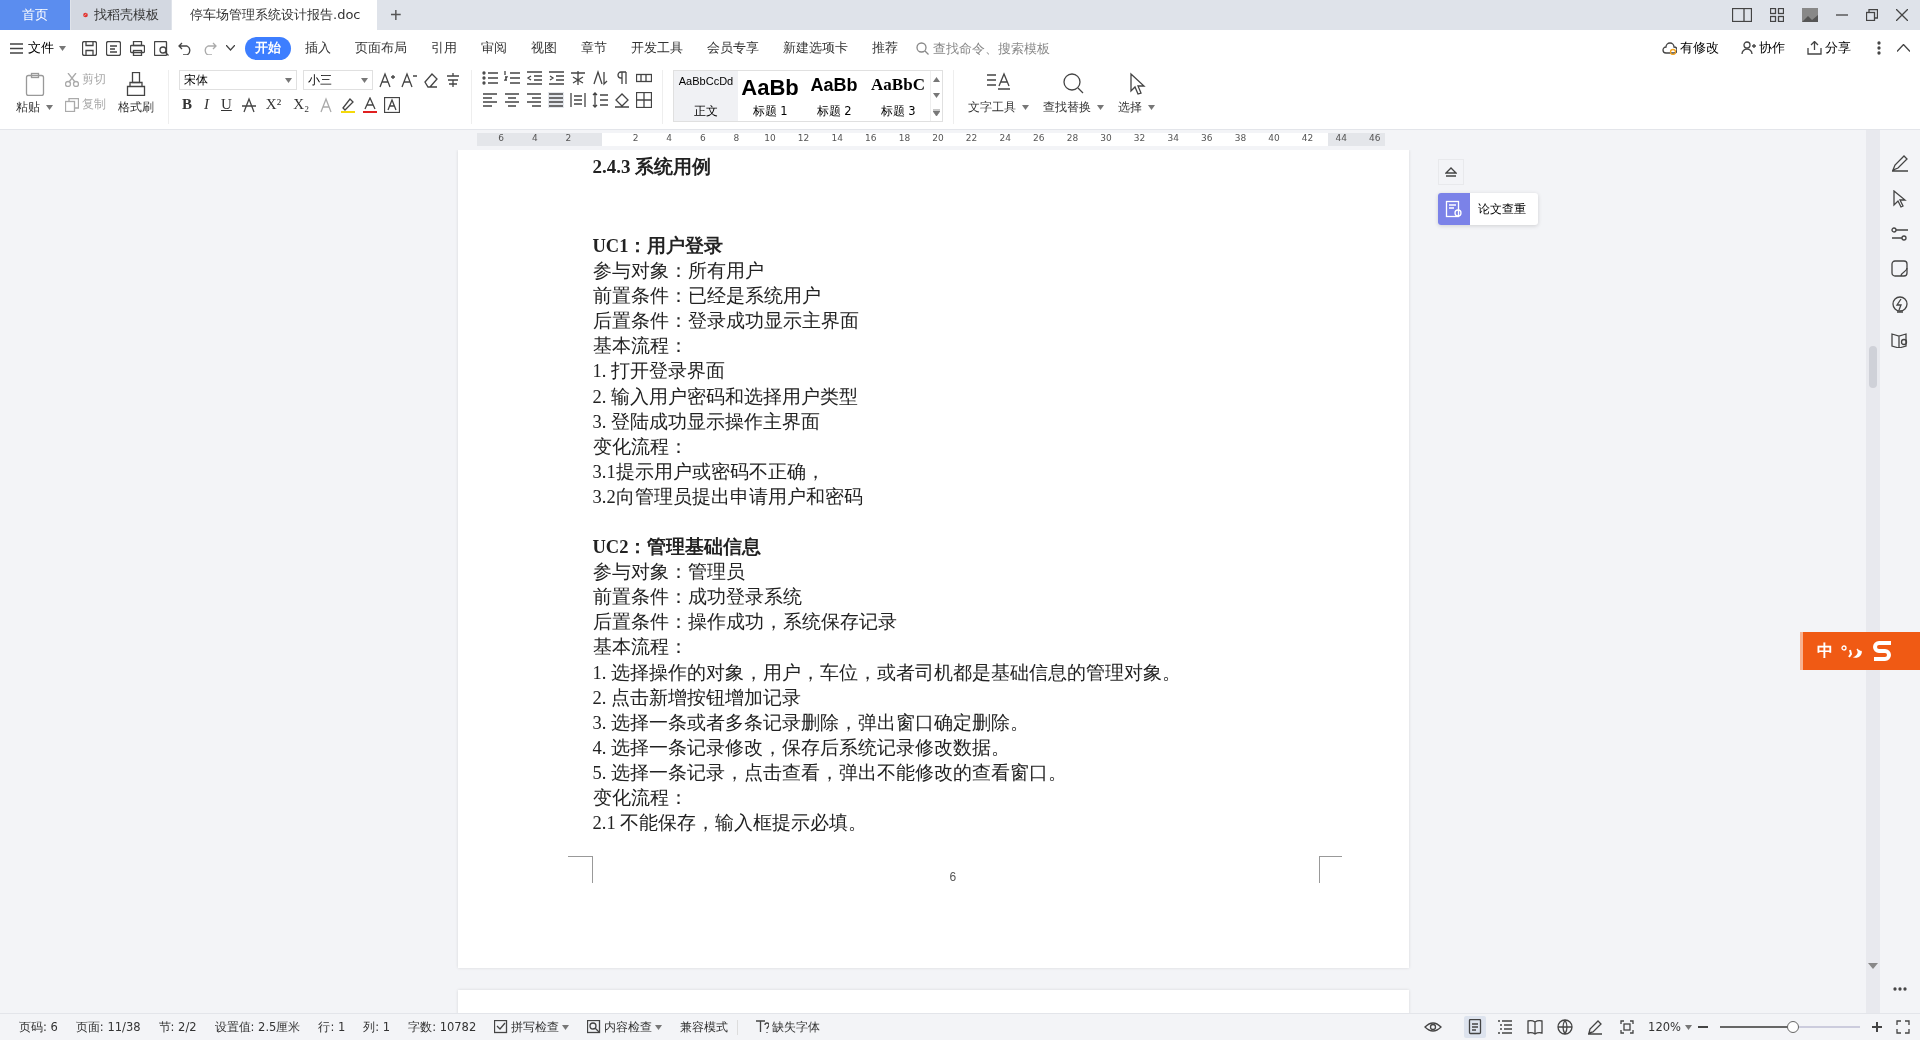  I want to click on pen-icon, so click(1900, 163).